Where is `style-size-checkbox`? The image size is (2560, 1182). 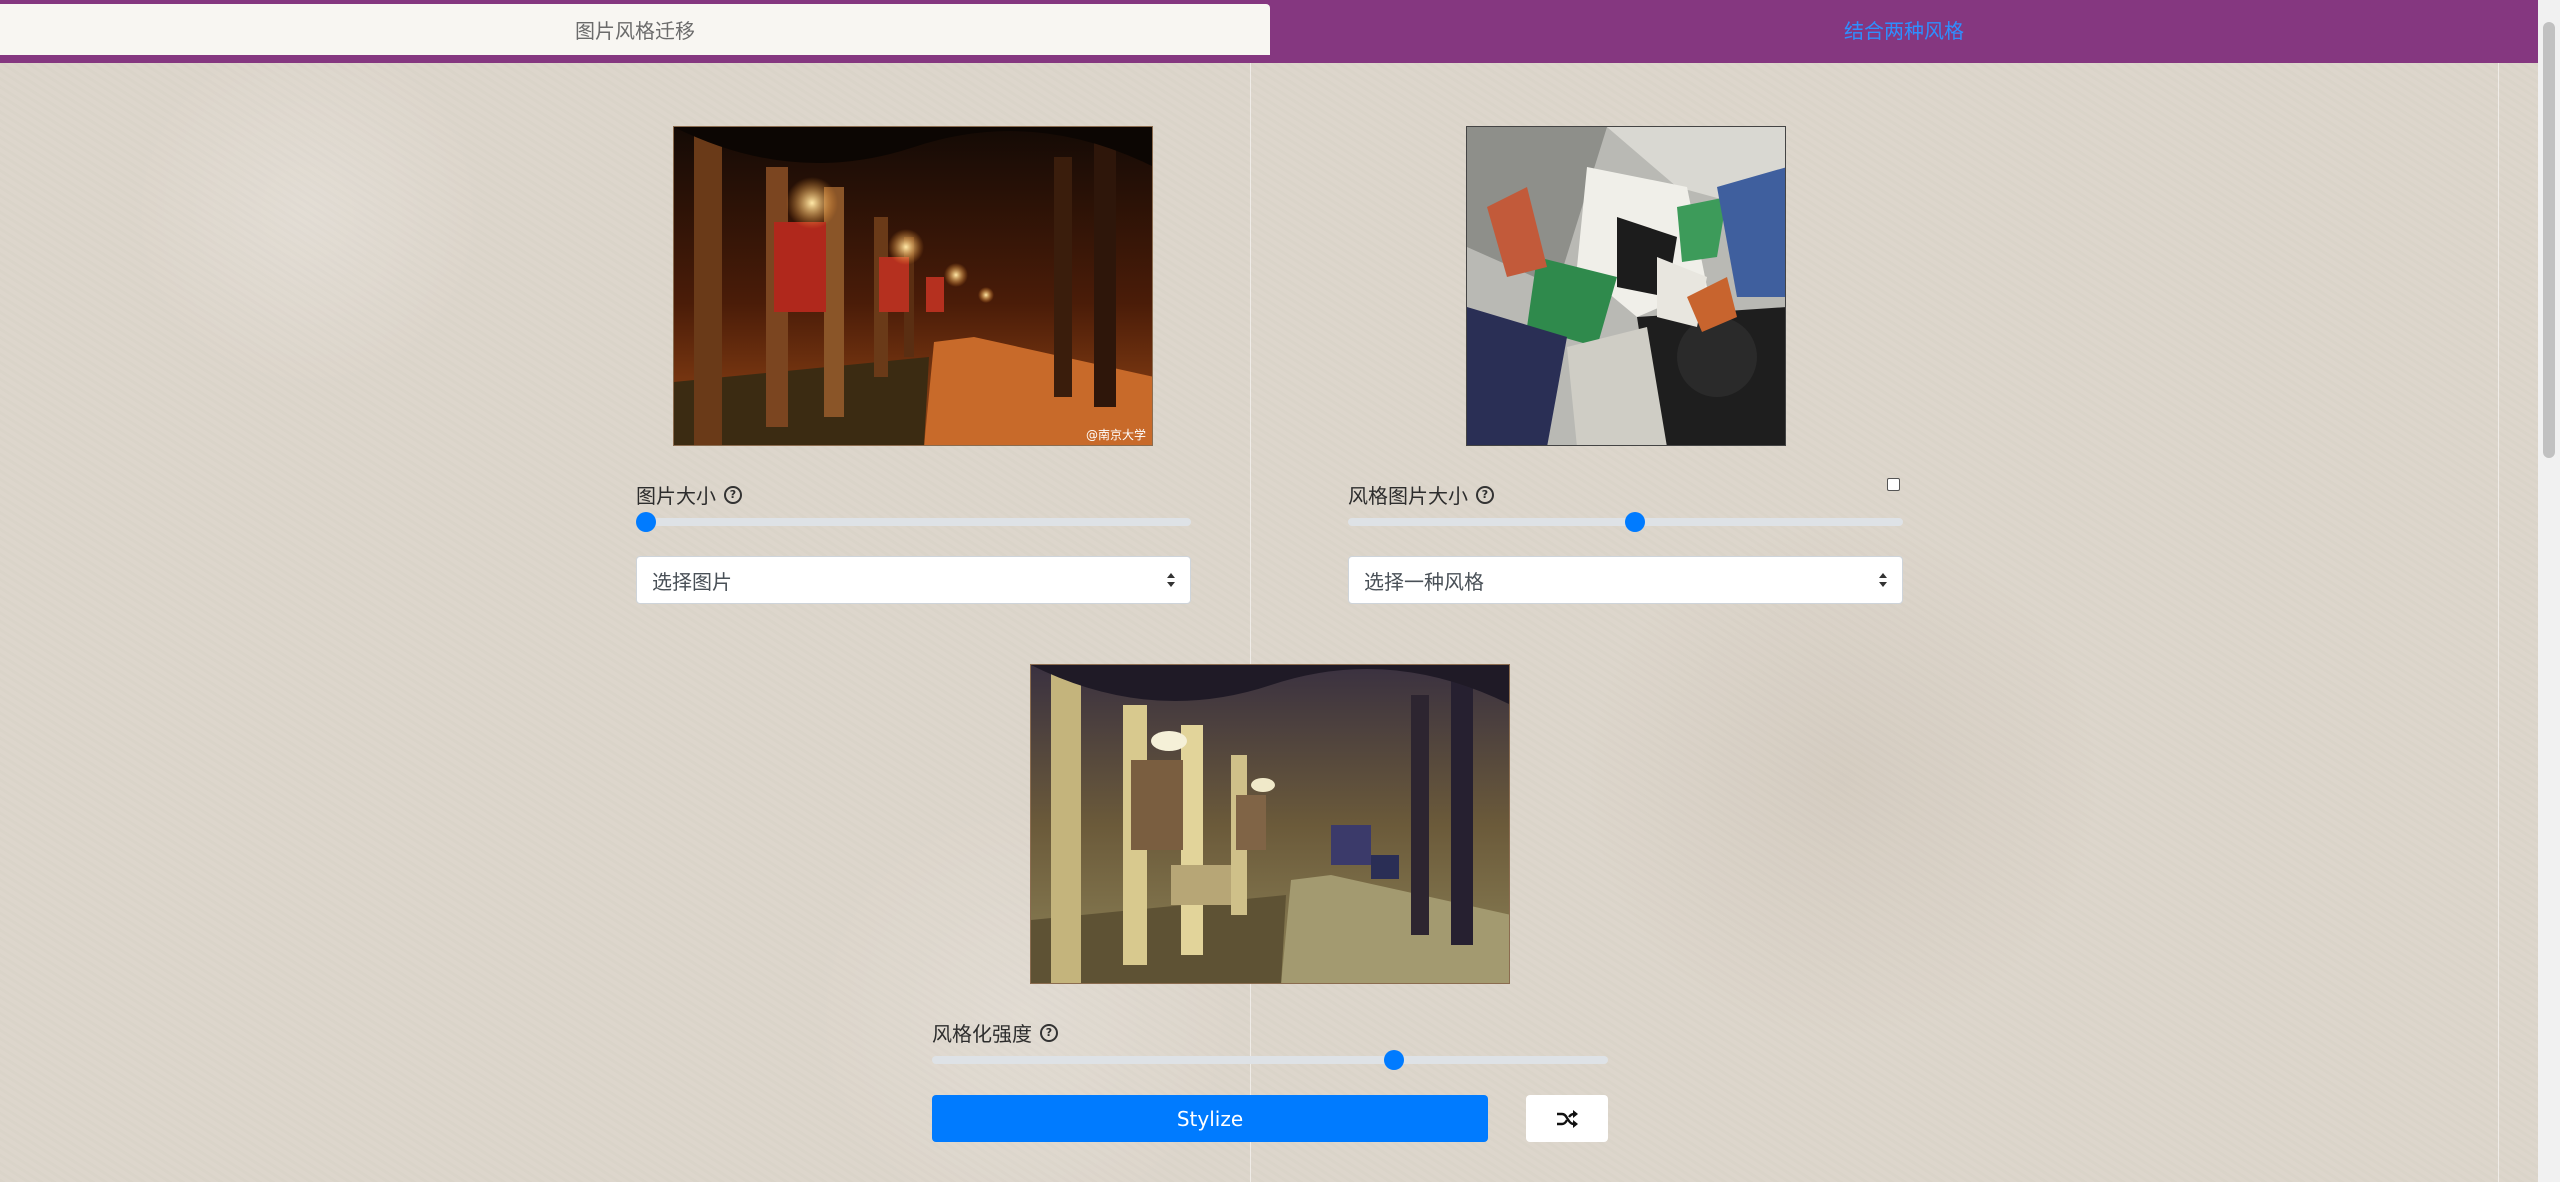
style-size-checkbox is located at coordinates (1893, 484).